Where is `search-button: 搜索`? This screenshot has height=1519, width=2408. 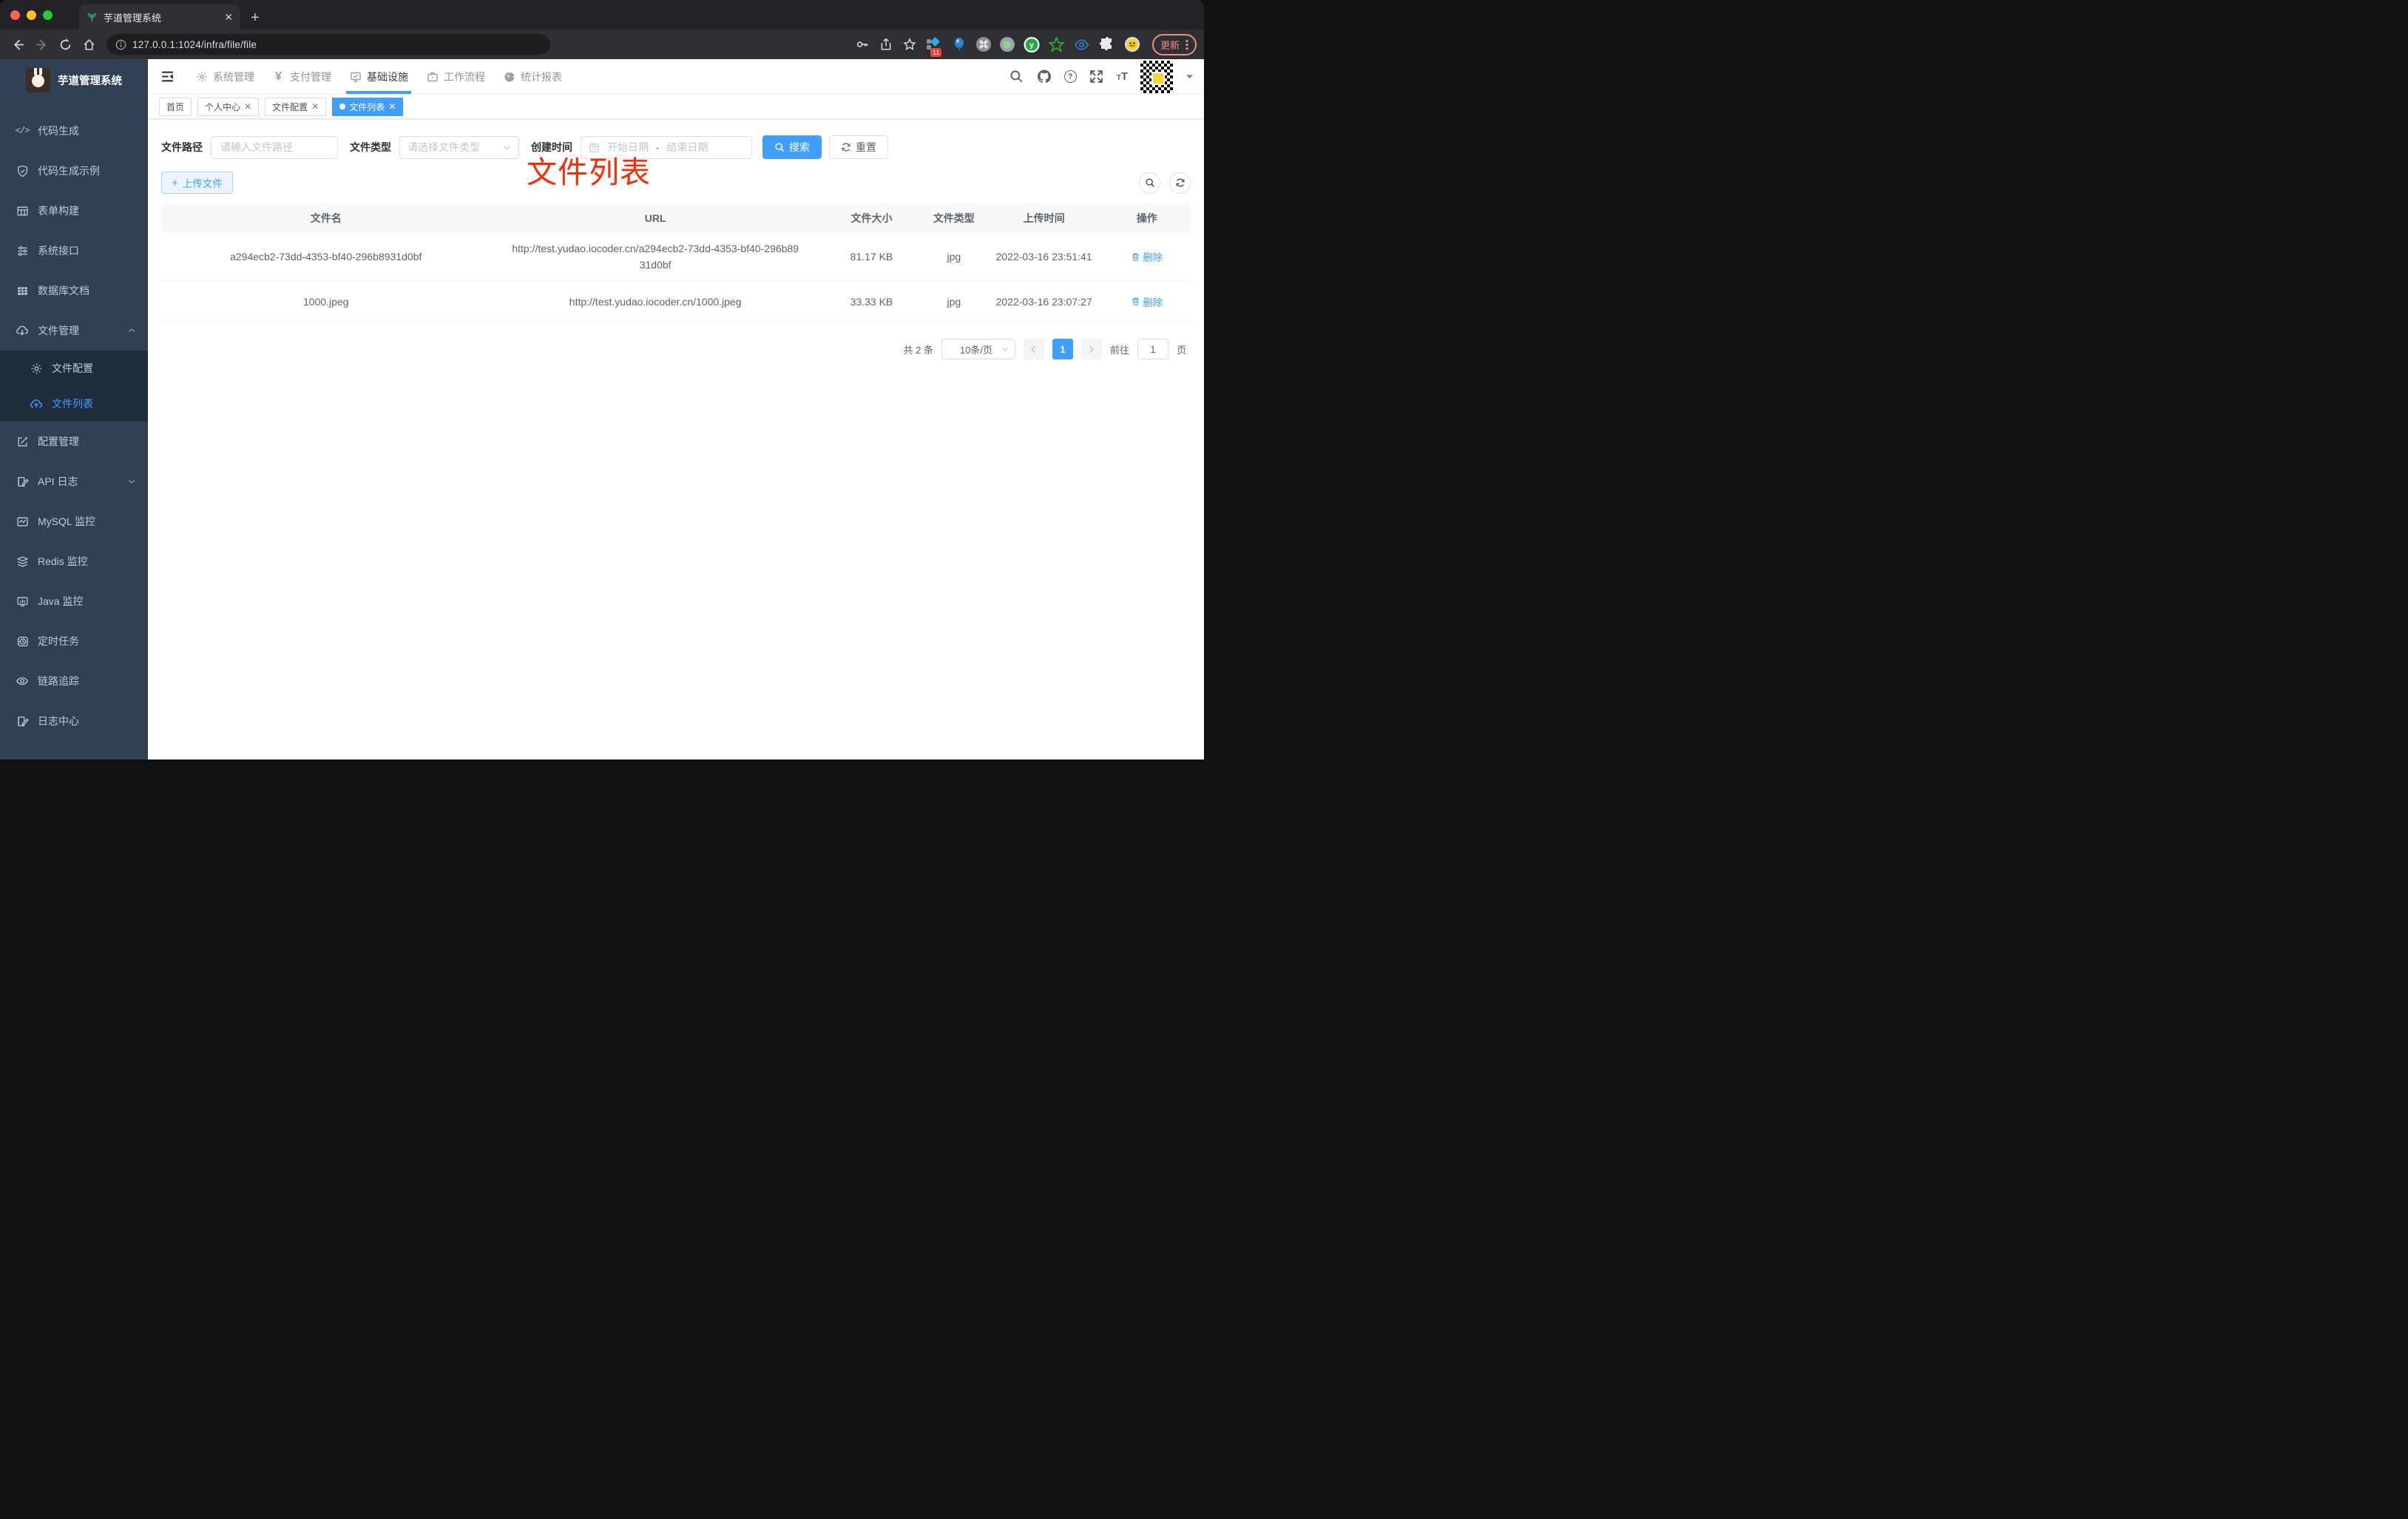 search-button: 搜索 is located at coordinates (792, 147).